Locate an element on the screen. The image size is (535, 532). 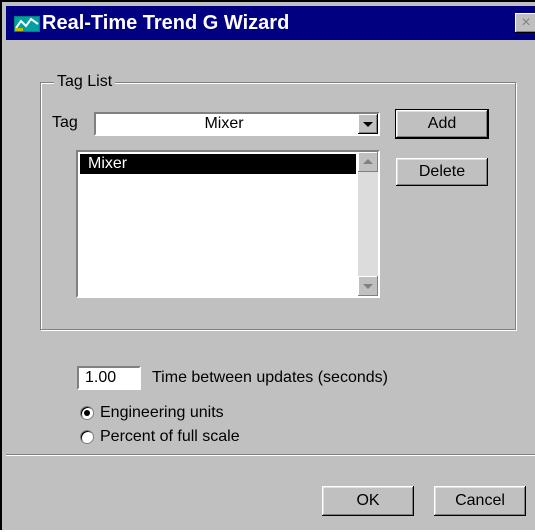
footer-divider is located at coordinates (270, 455).